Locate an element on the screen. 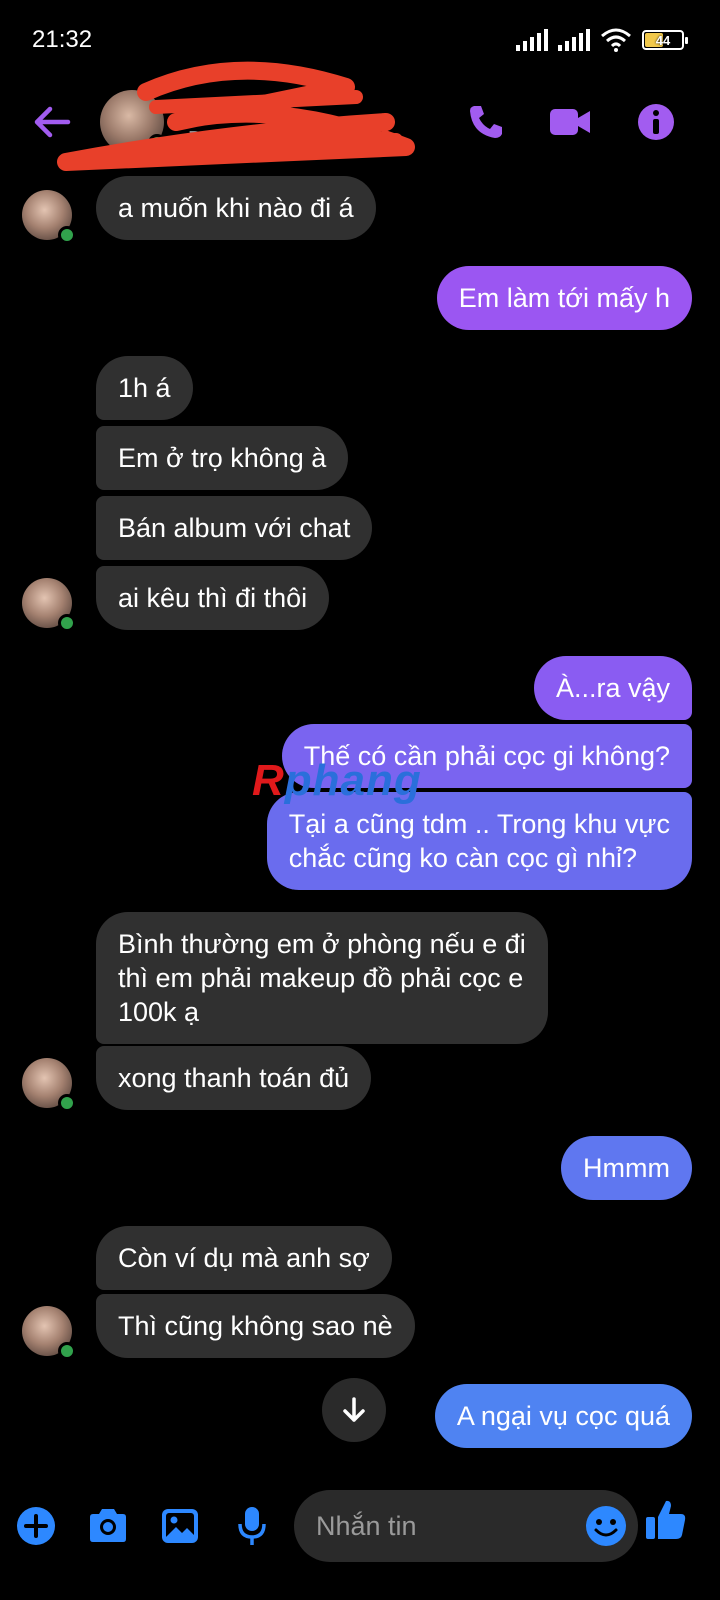 Image resolution: width=720 pixels, height=1600 pixels. microphone-icon is located at coordinates (252, 1526).